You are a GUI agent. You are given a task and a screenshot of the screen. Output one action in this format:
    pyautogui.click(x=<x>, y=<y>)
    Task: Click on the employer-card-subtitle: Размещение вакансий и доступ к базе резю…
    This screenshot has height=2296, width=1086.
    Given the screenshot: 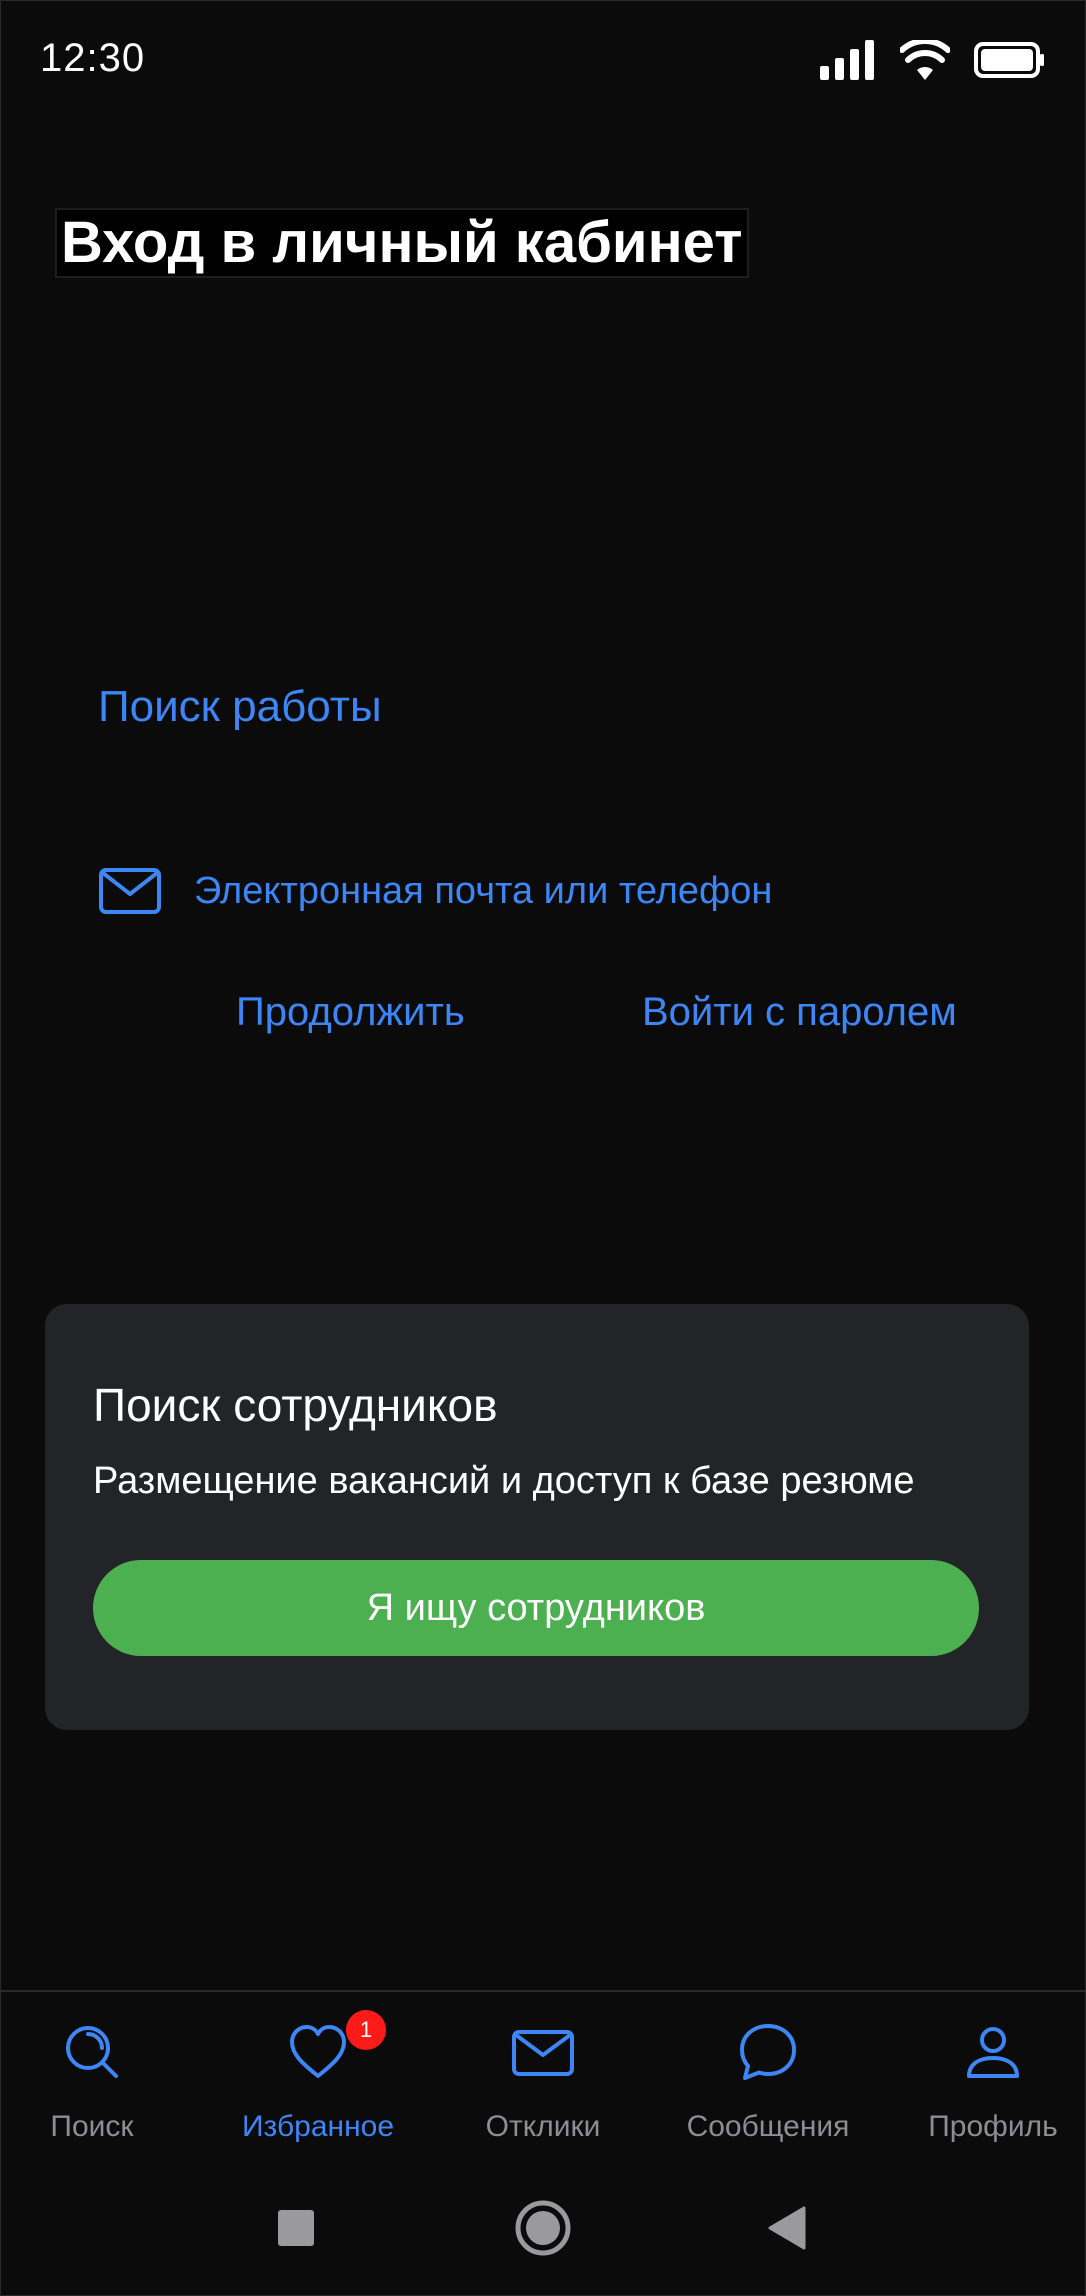 What is the action you would take?
    pyautogui.click(x=504, y=1481)
    